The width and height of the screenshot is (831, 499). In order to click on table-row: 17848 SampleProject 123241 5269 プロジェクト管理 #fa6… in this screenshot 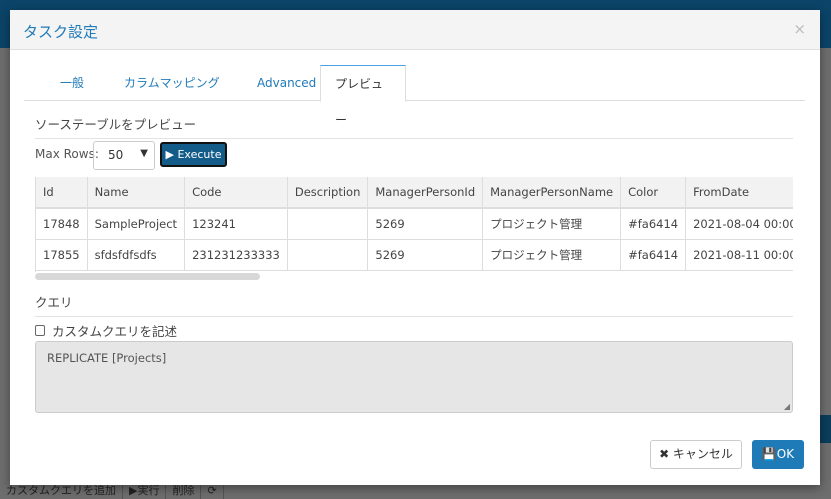, I will do `click(414, 224)`.